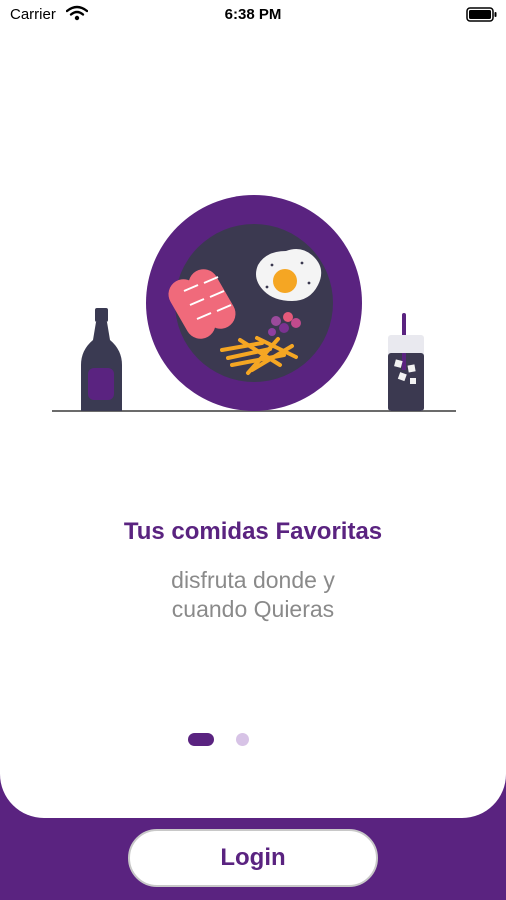 Image resolution: width=506 pixels, height=900 pixels. What do you see at coordinates (242, 739) in the screenshot?
I see `page-dot-inactive` at bounding box center [242, 739].